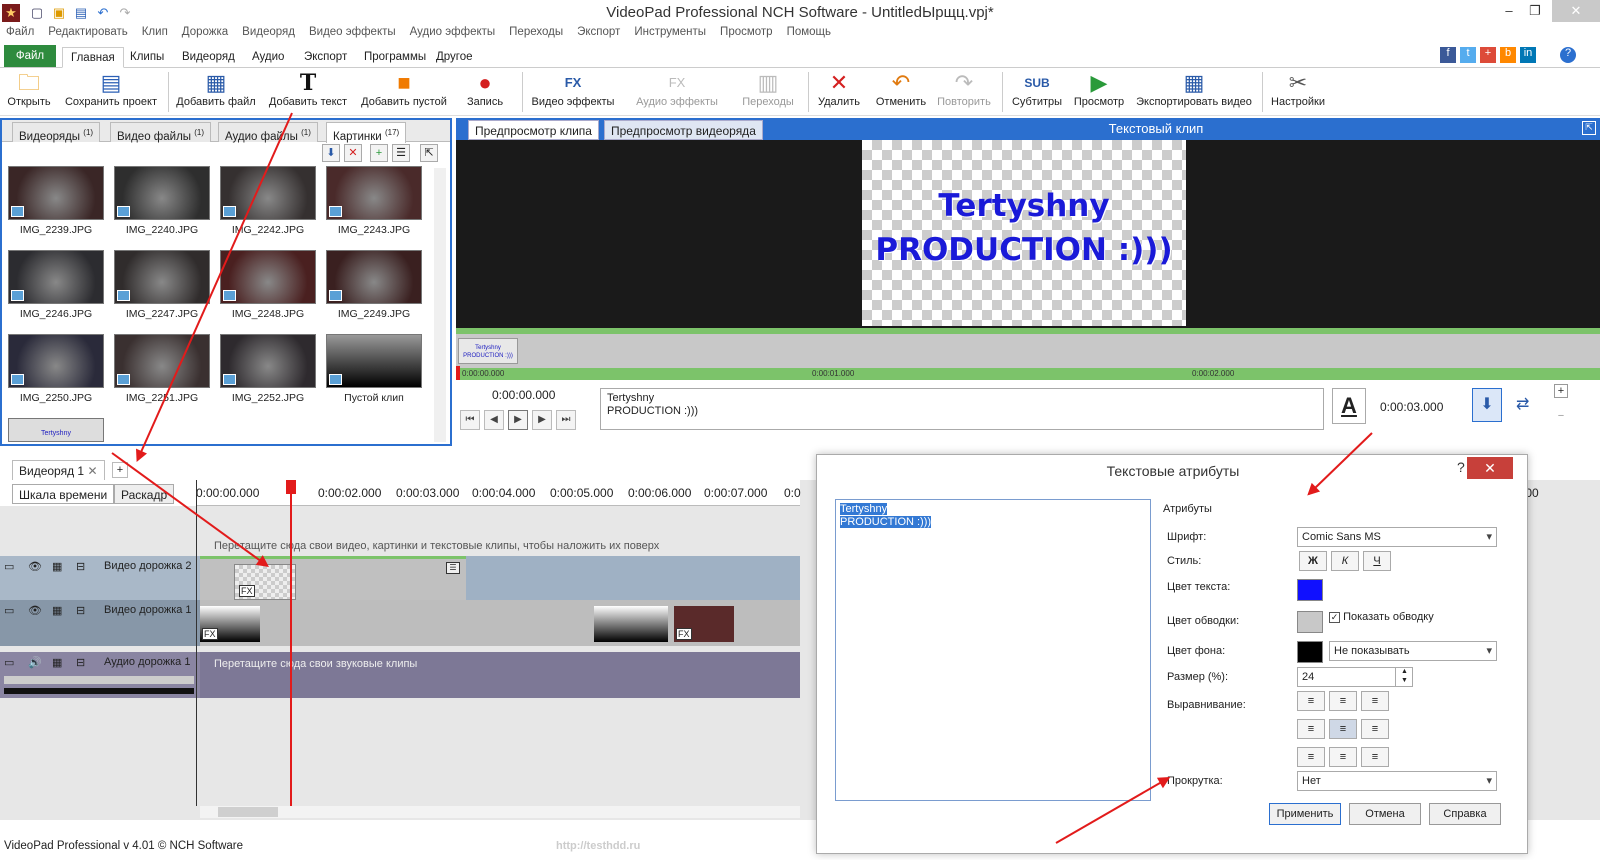  I want to click on subtitles-button: SUB Субтитры, so click(1037, 92).